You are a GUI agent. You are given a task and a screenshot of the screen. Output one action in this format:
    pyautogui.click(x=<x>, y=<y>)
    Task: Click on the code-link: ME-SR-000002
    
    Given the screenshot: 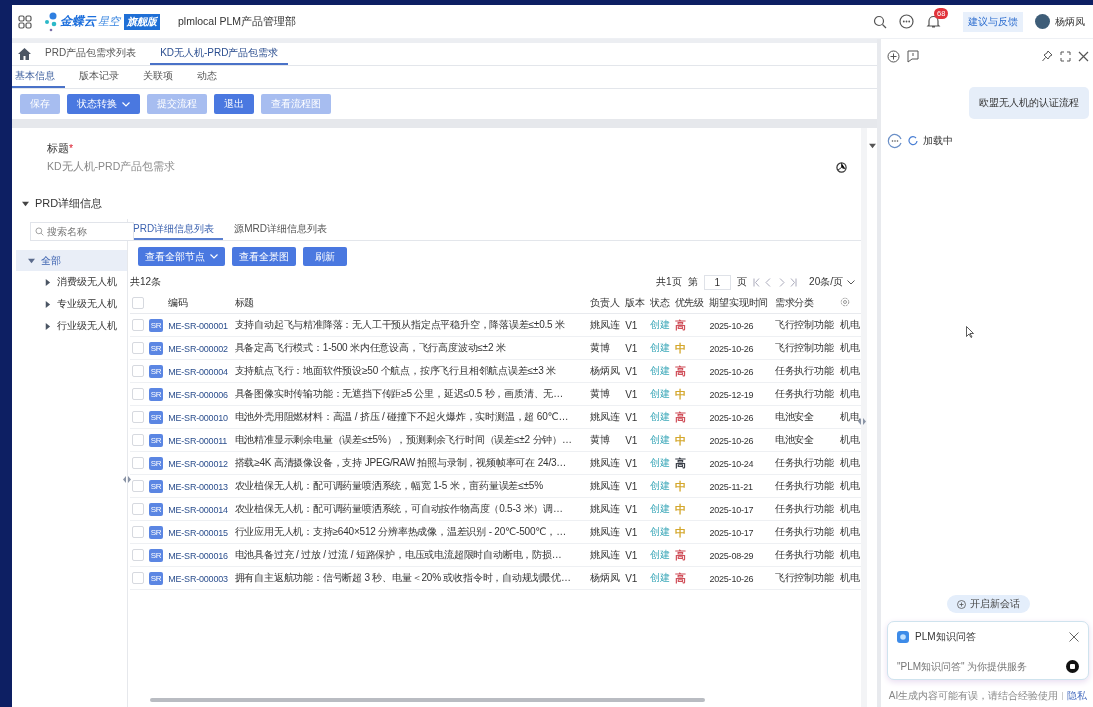 What is the action you would take?
    pyautogui.click(x=198, y=348)
    